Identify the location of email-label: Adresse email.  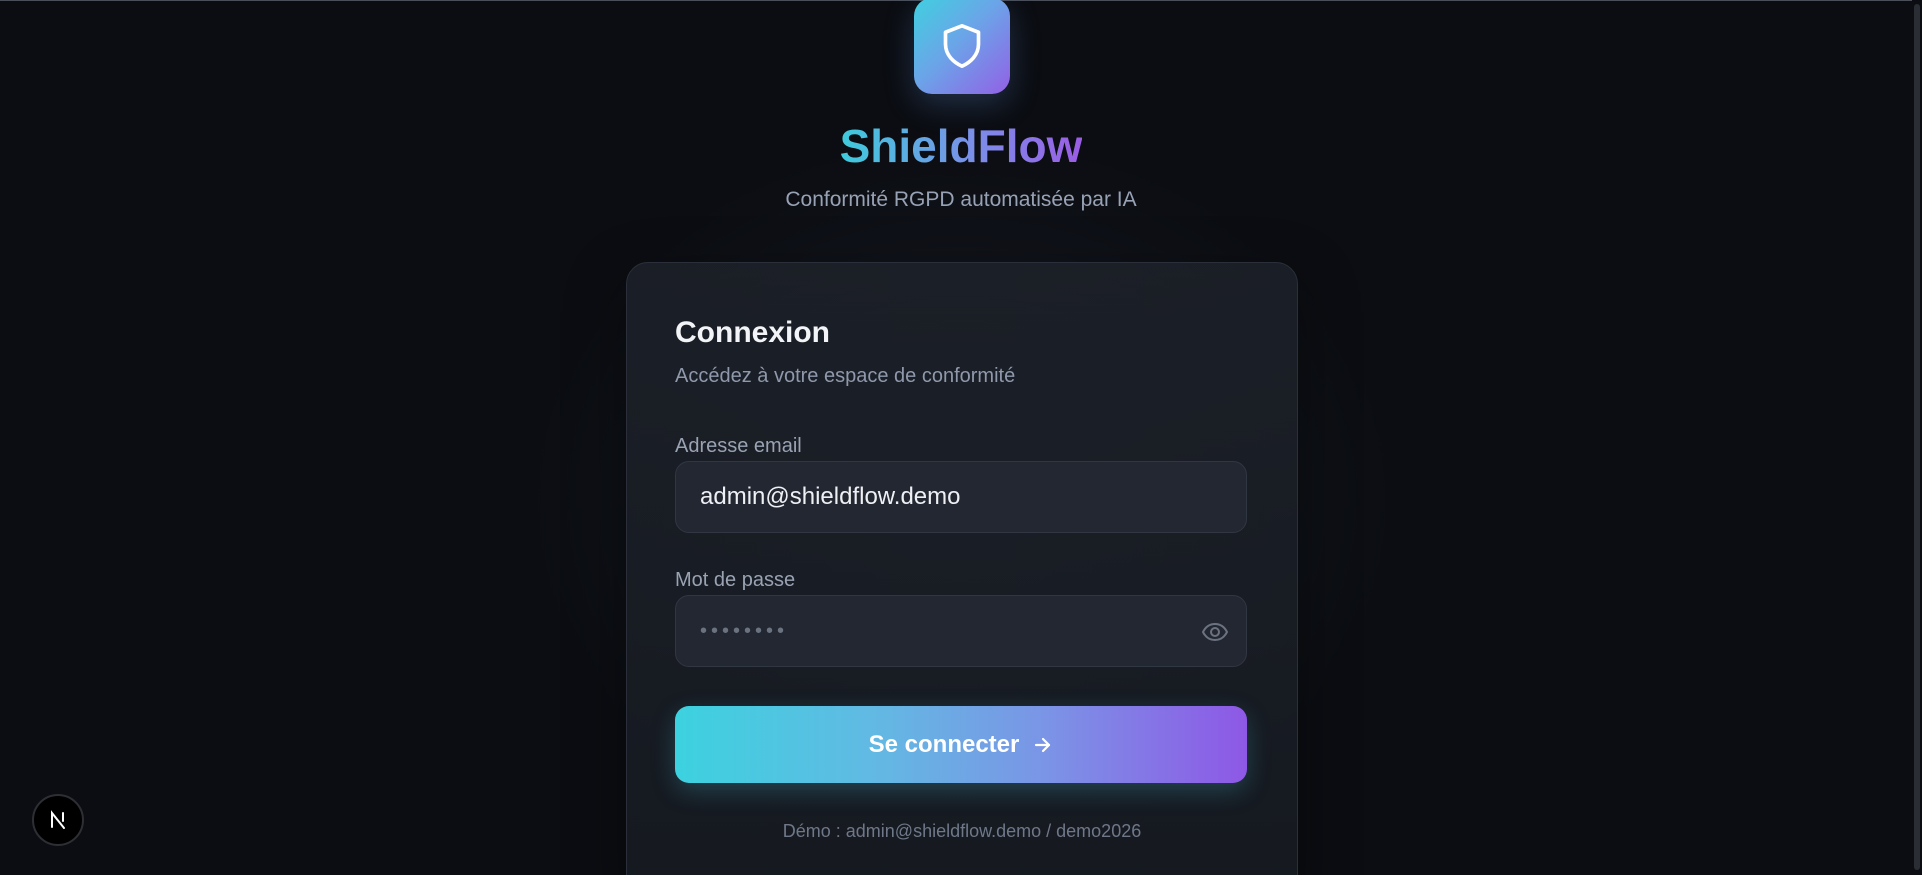
(738, 446).